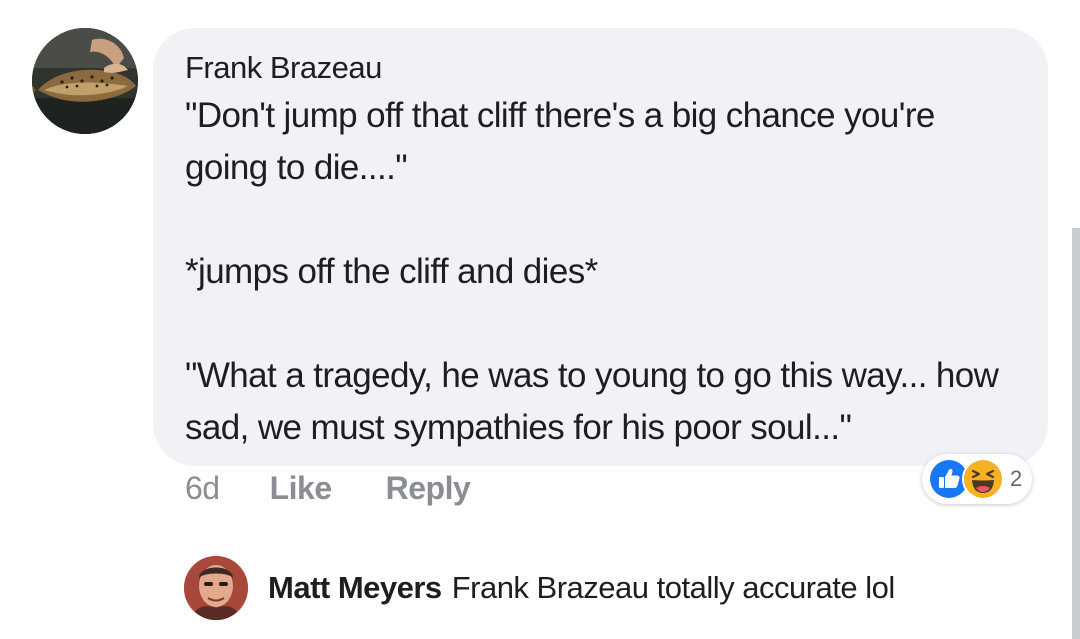 Image resolution: width=1080 pixels, height=639 pixels. I want to click on fish-photo, so click(85, 81).